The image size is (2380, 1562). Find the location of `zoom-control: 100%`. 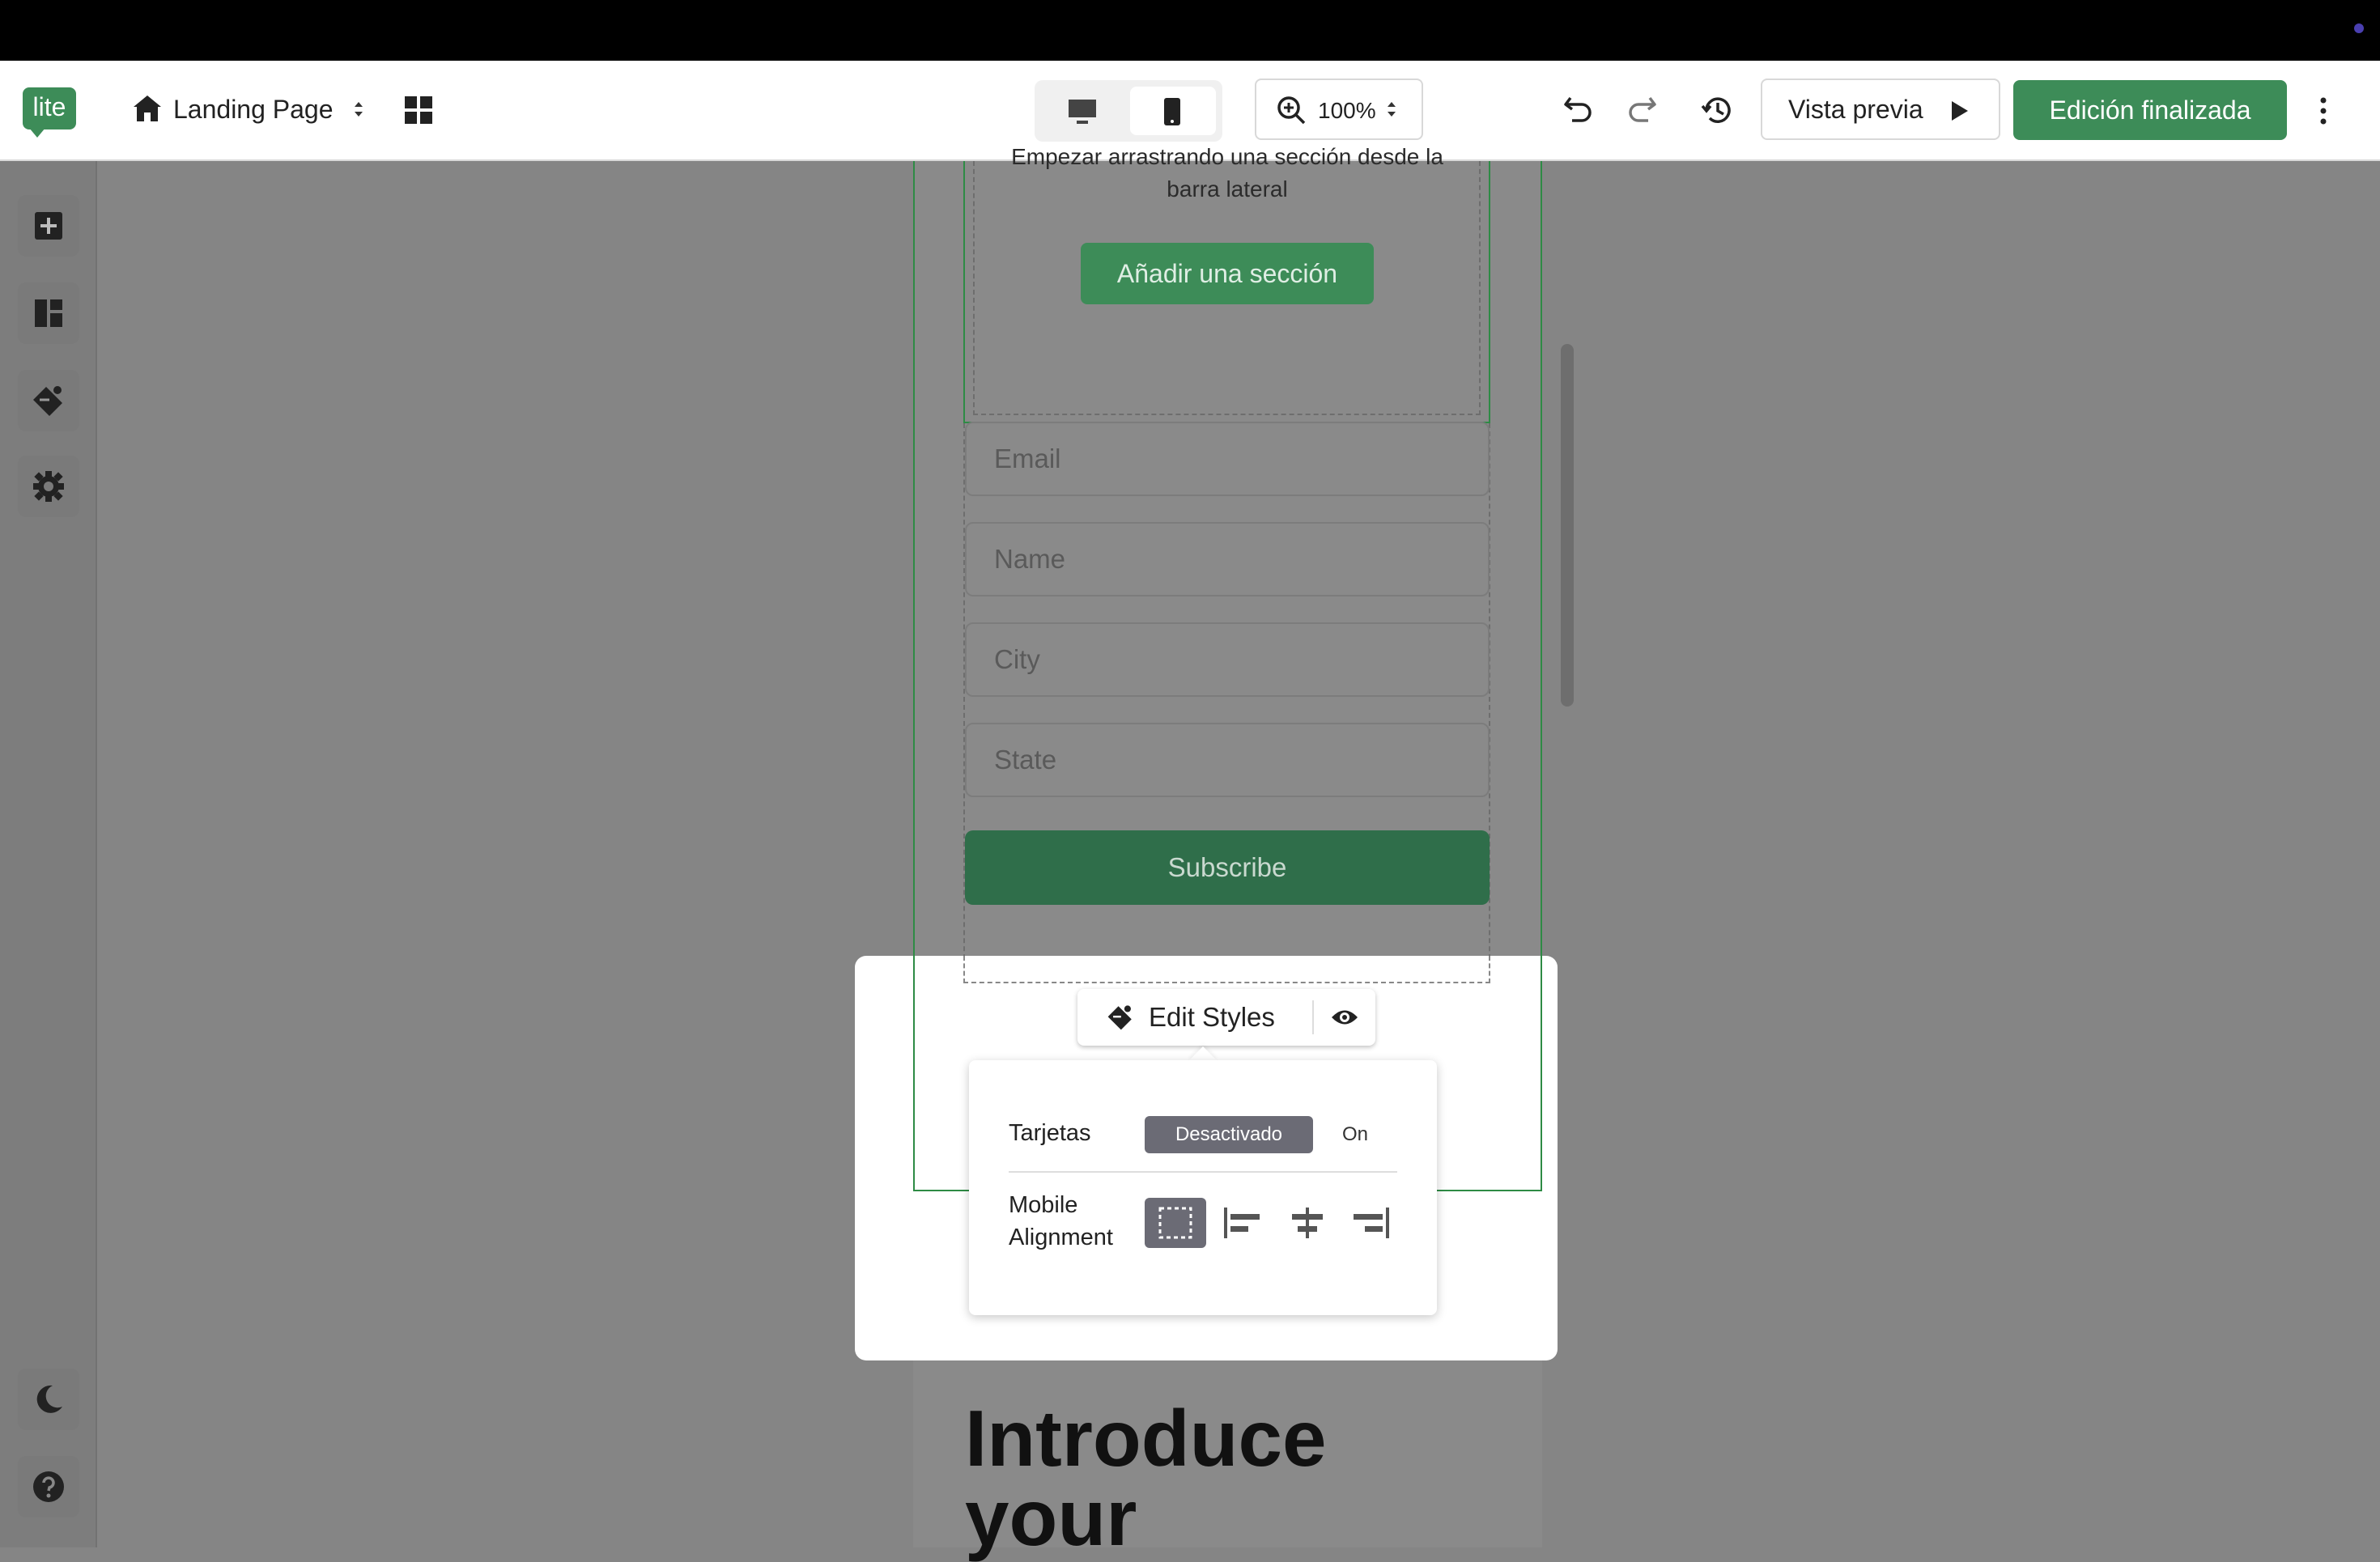

zoom-control: 100% is located at coordinates (1339, 109).